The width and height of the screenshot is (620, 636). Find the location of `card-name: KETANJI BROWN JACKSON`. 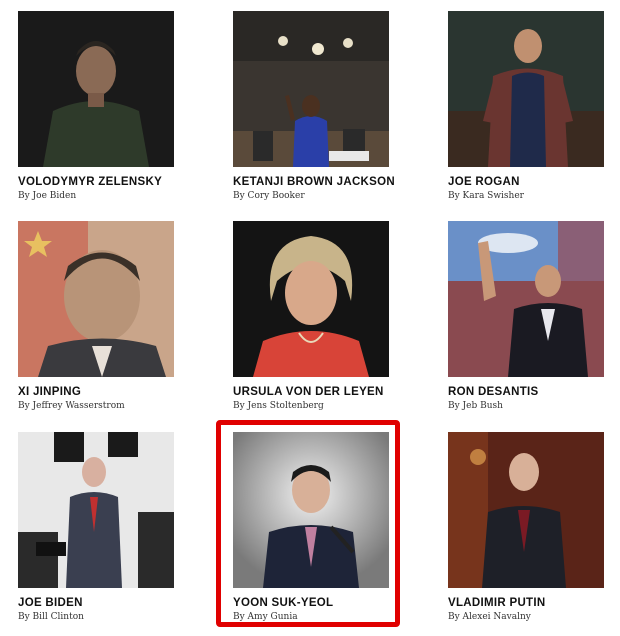

card-name: KETANJI BROWN JACKSON is located at coordinates (314, 182).